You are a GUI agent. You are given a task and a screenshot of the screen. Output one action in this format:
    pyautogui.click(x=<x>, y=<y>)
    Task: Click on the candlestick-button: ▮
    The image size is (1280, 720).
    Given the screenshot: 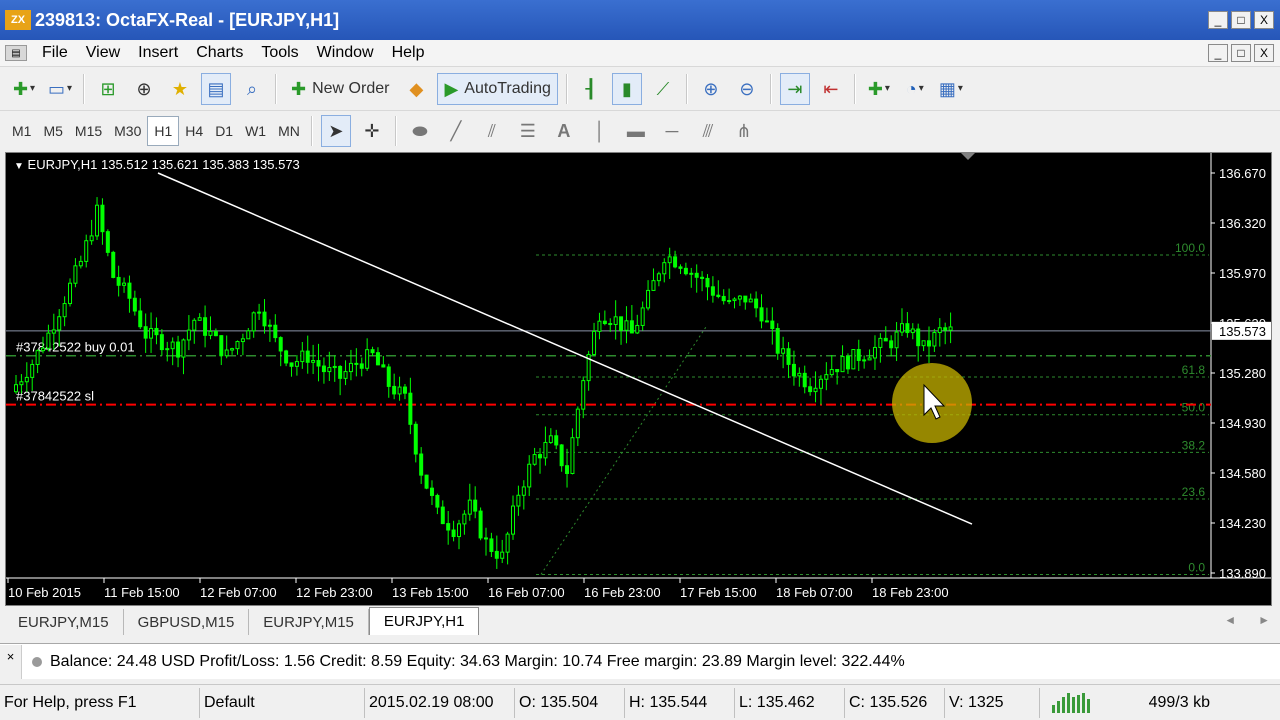 What is the action you would take?
    pyautogui.click(x=626, y=88)
    